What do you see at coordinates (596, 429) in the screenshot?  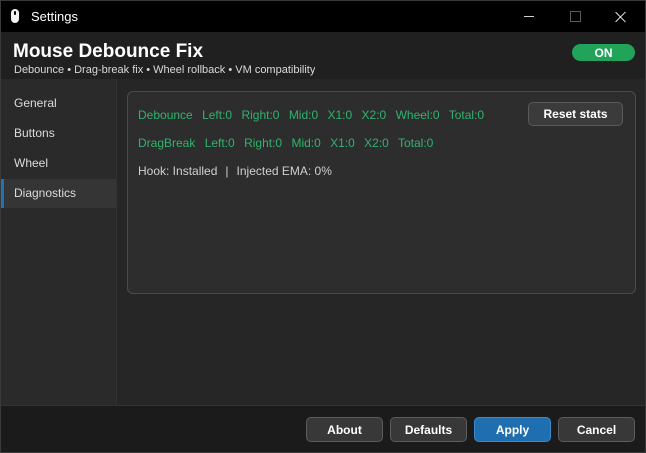 I see `cancel-button: Cancel` at bounding box center [596, 429].